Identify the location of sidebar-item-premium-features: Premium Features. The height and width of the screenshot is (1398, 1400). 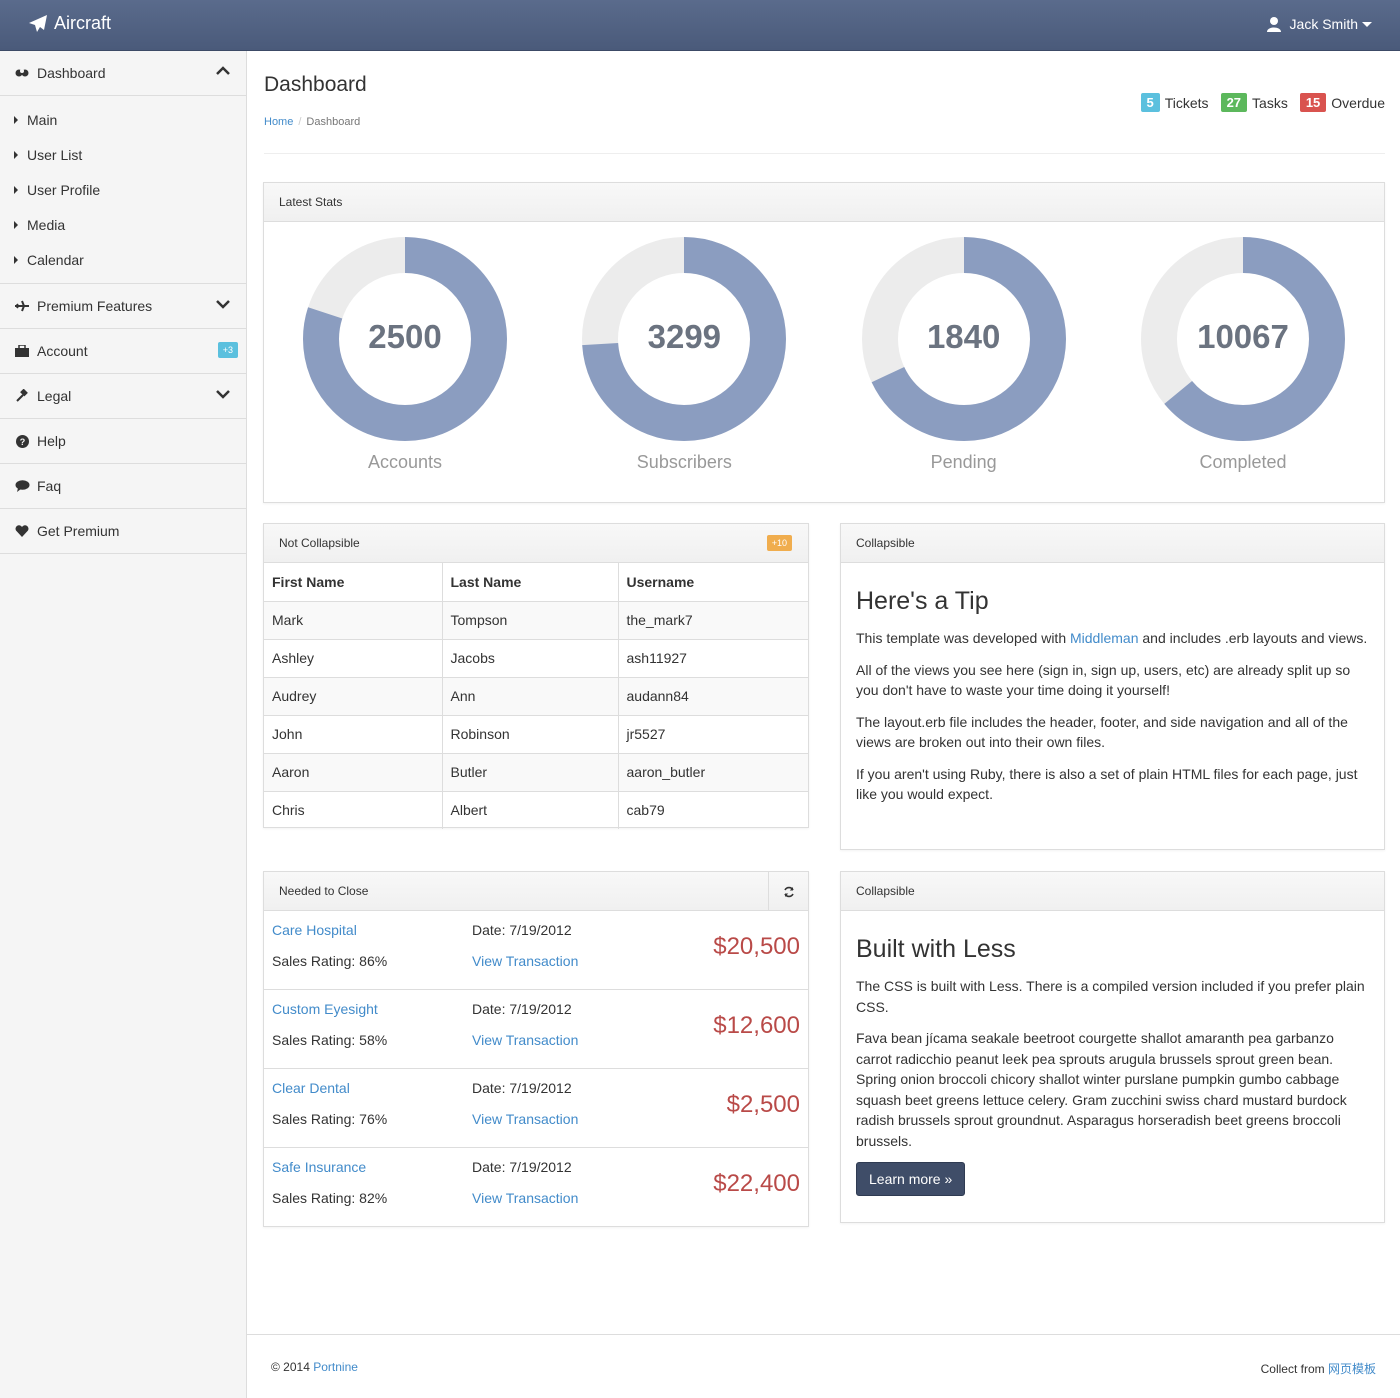
(123, 306).